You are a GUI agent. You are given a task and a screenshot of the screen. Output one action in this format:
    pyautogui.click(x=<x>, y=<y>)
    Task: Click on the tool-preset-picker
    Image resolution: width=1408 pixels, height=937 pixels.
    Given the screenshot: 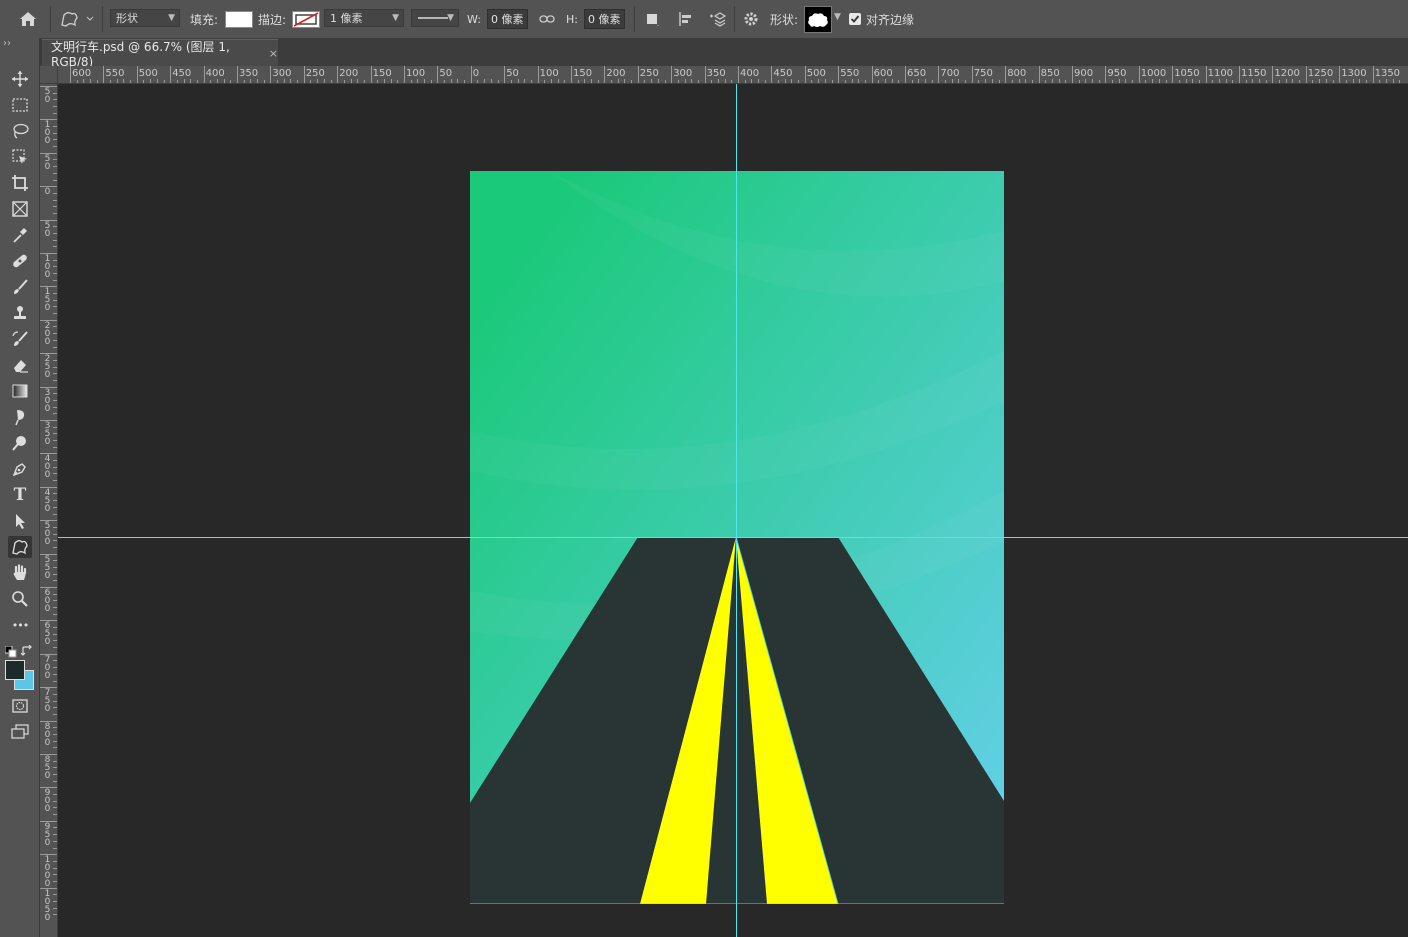 What is the action you would take?
    pyautogui.click(x=77, y=19)
    